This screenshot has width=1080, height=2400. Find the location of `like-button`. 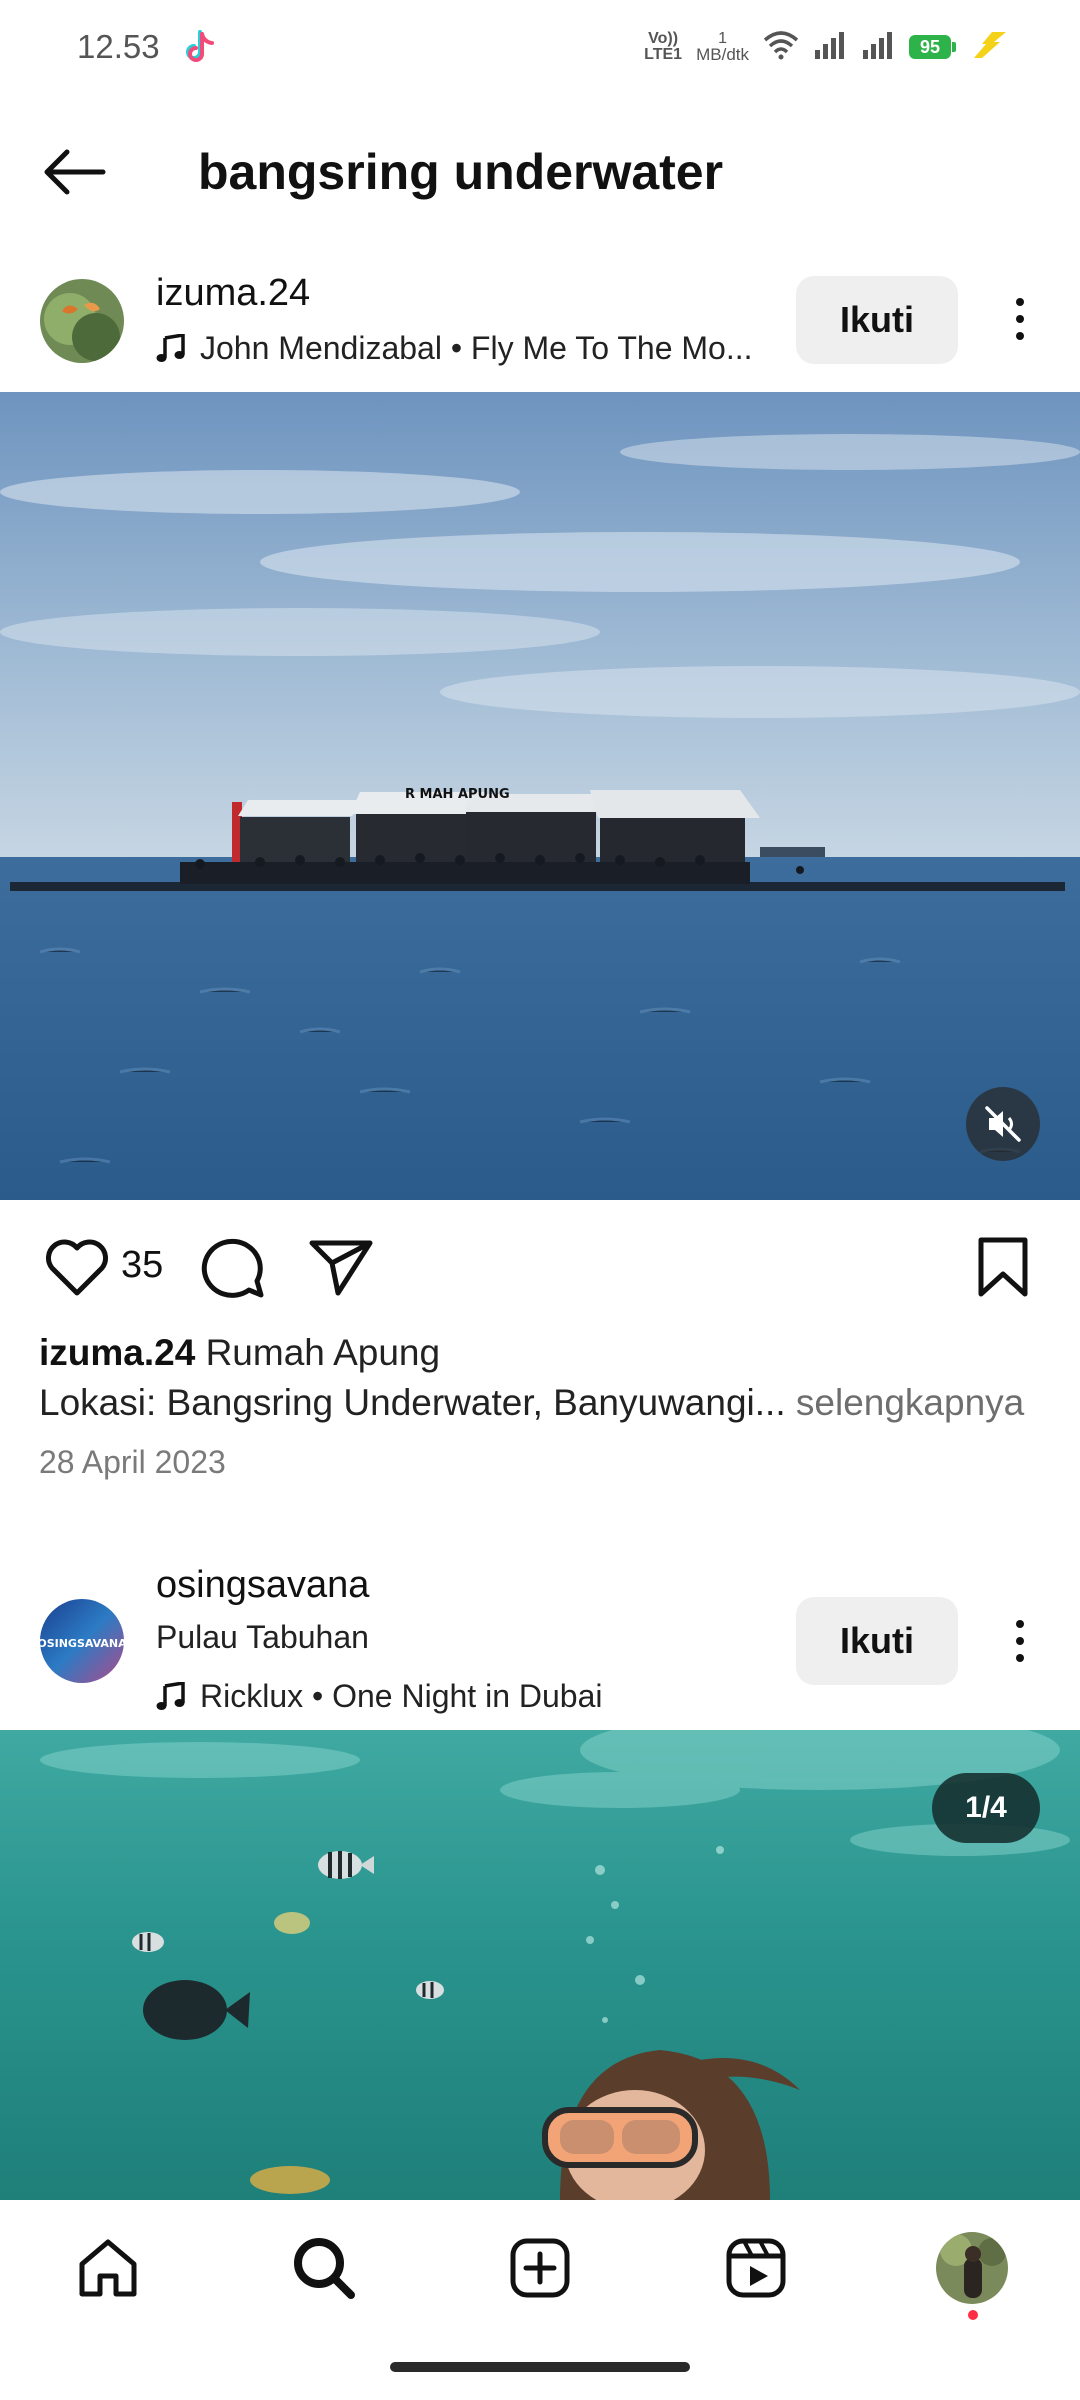

like-button is located at coordinates (77, 1267).